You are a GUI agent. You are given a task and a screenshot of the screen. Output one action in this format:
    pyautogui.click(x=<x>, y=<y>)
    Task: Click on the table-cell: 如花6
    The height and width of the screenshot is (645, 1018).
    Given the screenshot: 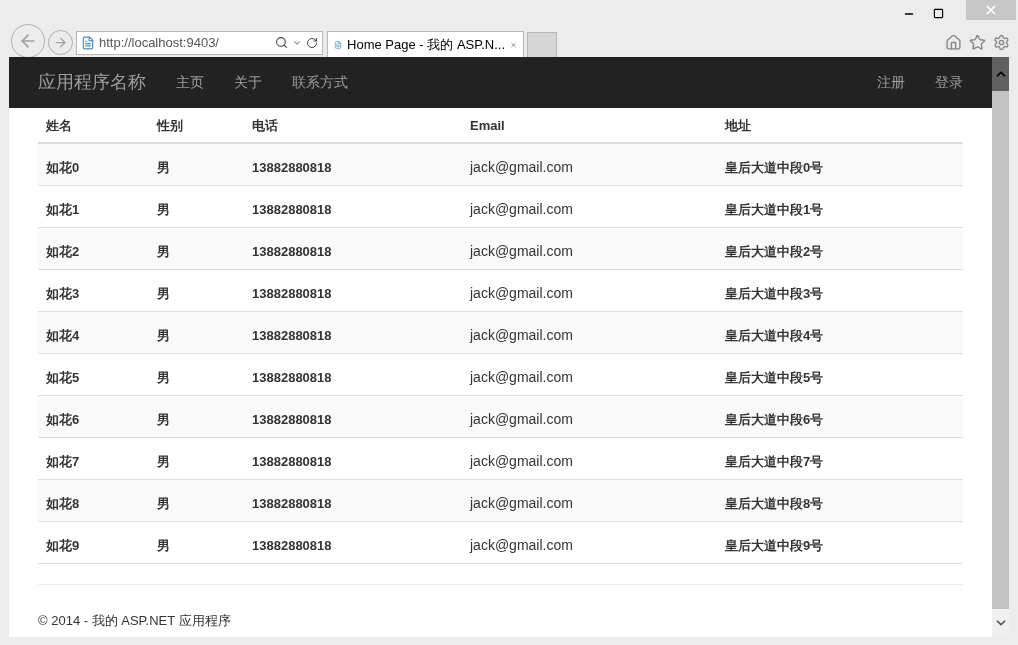 What is the action you would take?
    pyautogui.click(x=63, y=419)
    